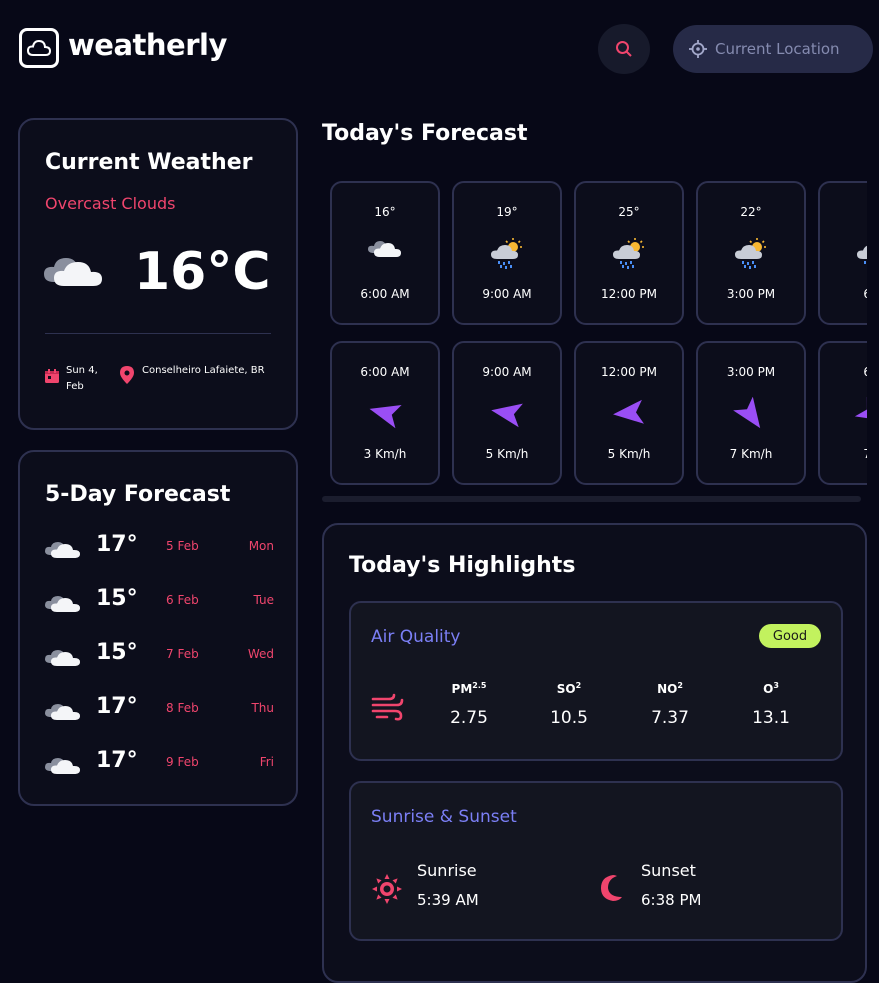  What do you see at coordinates (569, 718) in the screenshot?
I see `aq-metric-value: 10.5` at bounding box center [569, 718].